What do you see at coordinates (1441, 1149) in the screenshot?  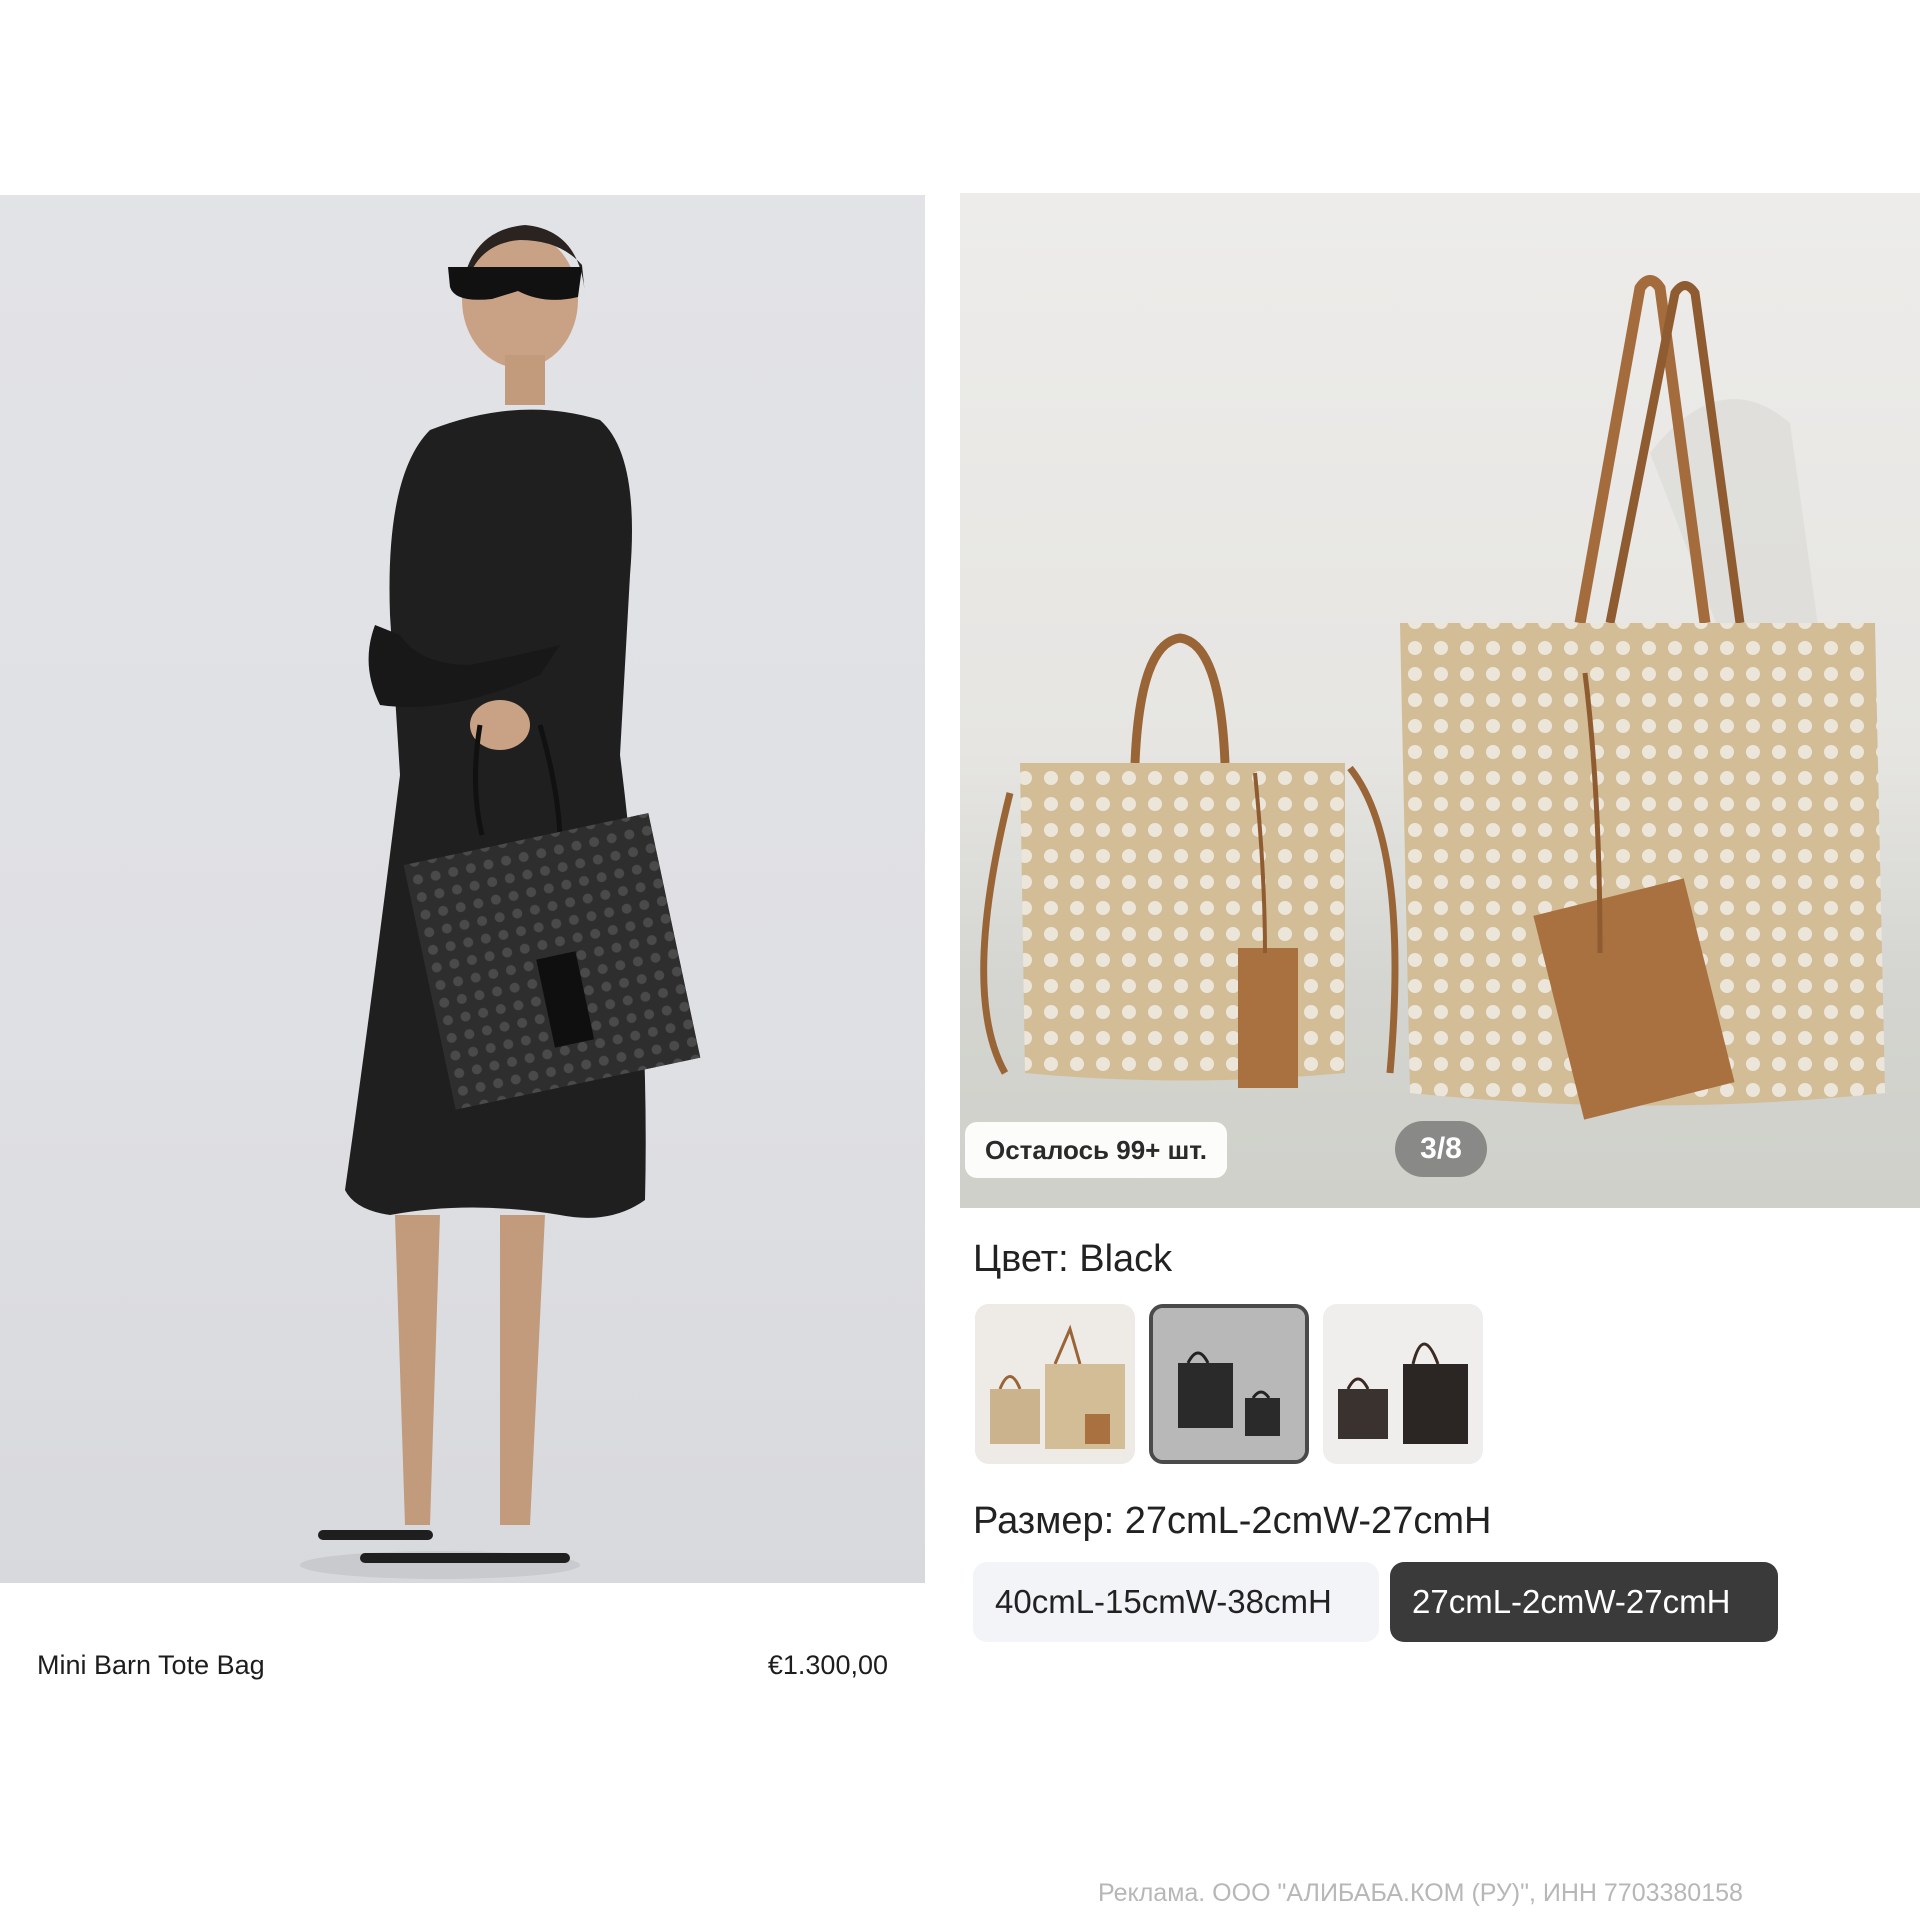 I see `image-counter-badge: 3/8` at bounding box center [1441, 1149].